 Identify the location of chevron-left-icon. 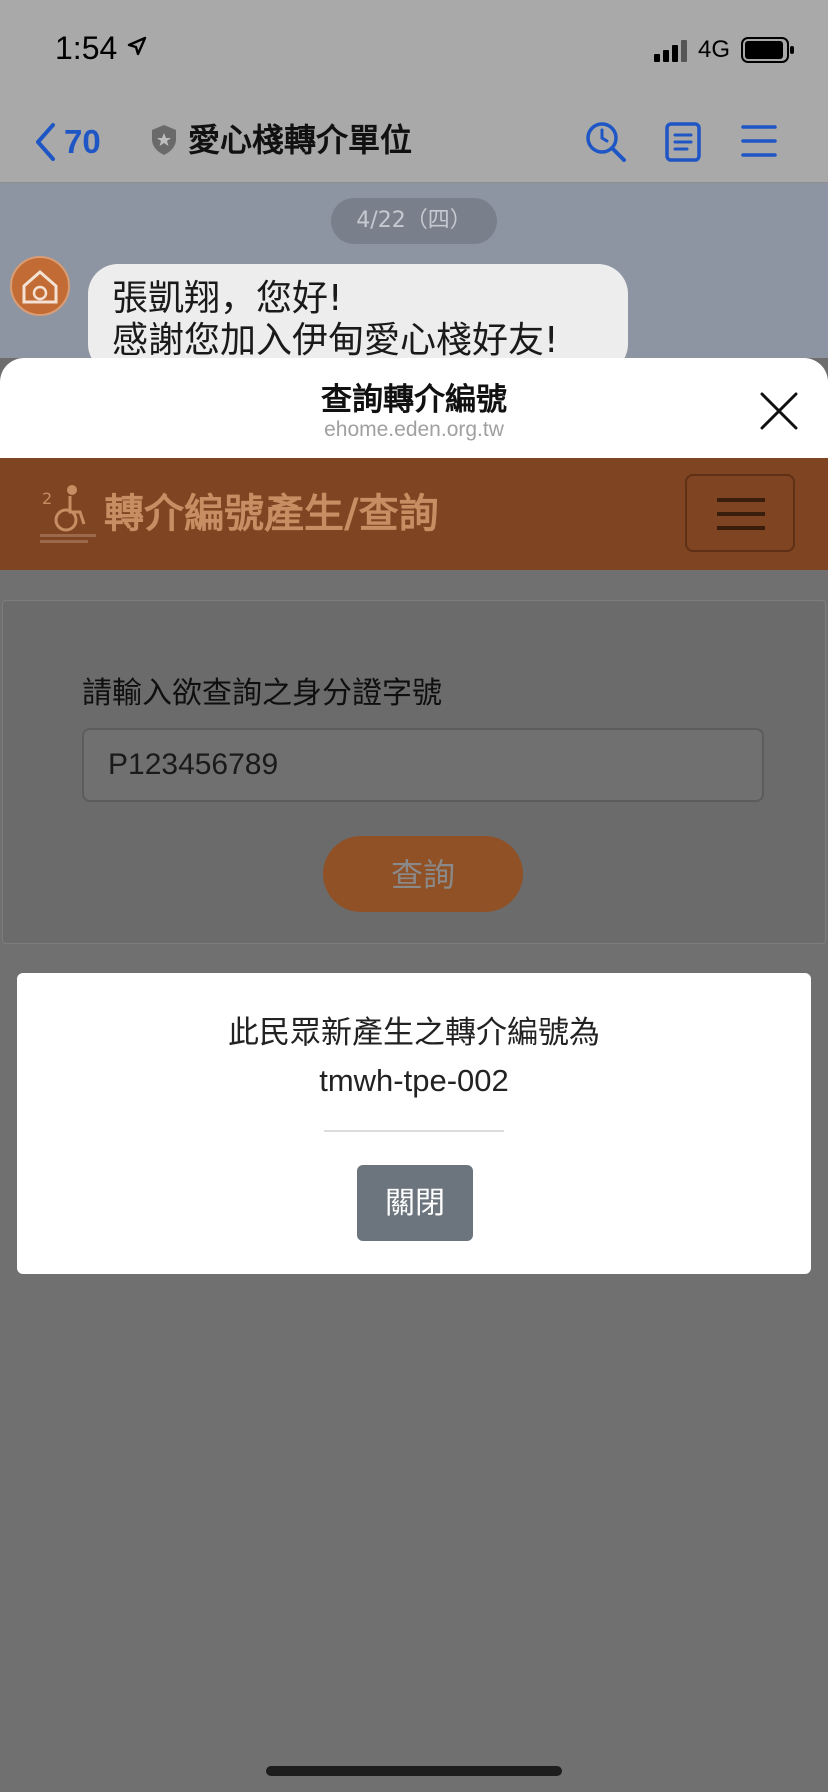
(45, 142).